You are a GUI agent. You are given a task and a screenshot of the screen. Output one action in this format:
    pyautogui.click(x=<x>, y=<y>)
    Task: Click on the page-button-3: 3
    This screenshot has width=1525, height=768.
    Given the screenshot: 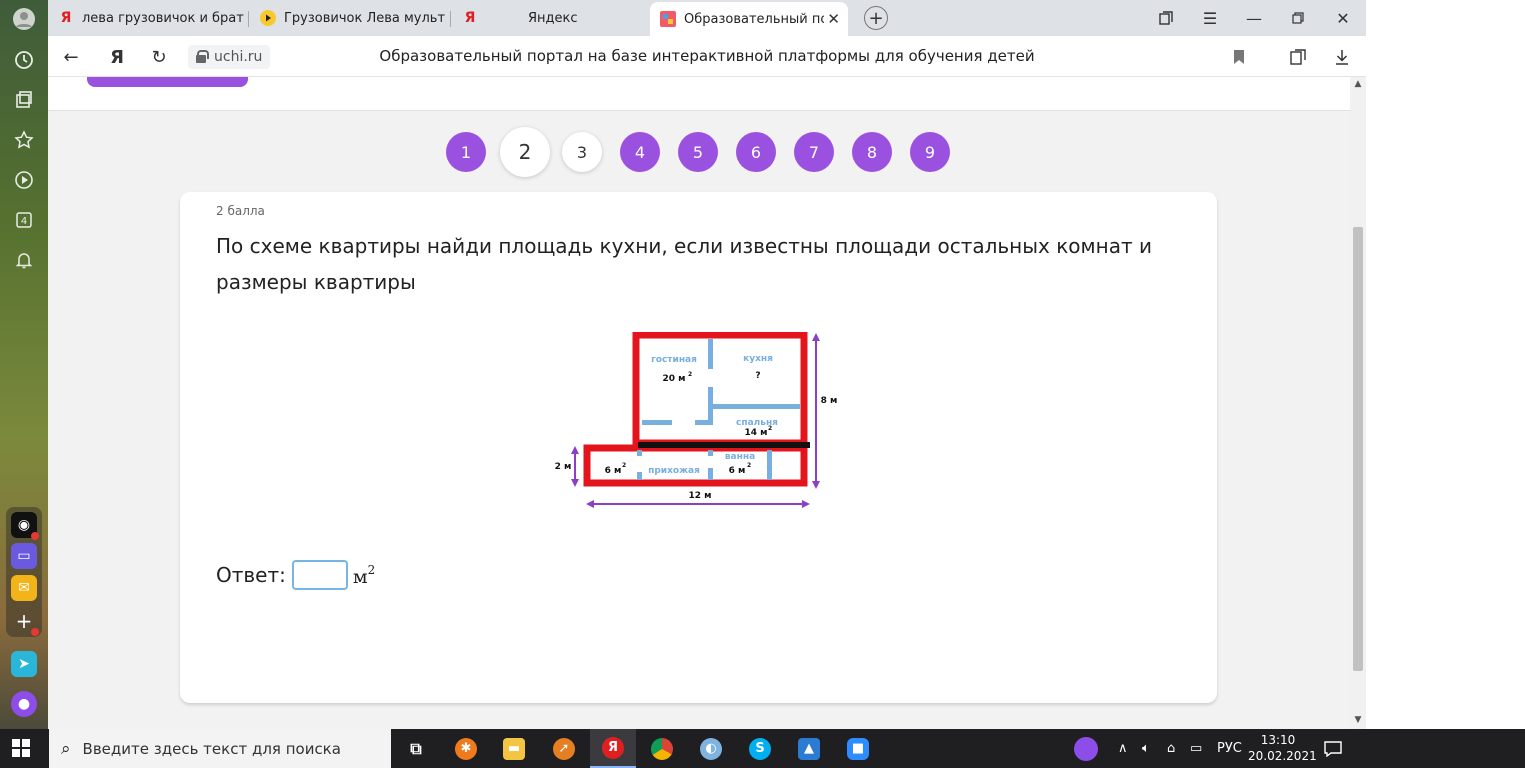 What is the action you would take?
    pyautogui.click(x=582, y=152)
    